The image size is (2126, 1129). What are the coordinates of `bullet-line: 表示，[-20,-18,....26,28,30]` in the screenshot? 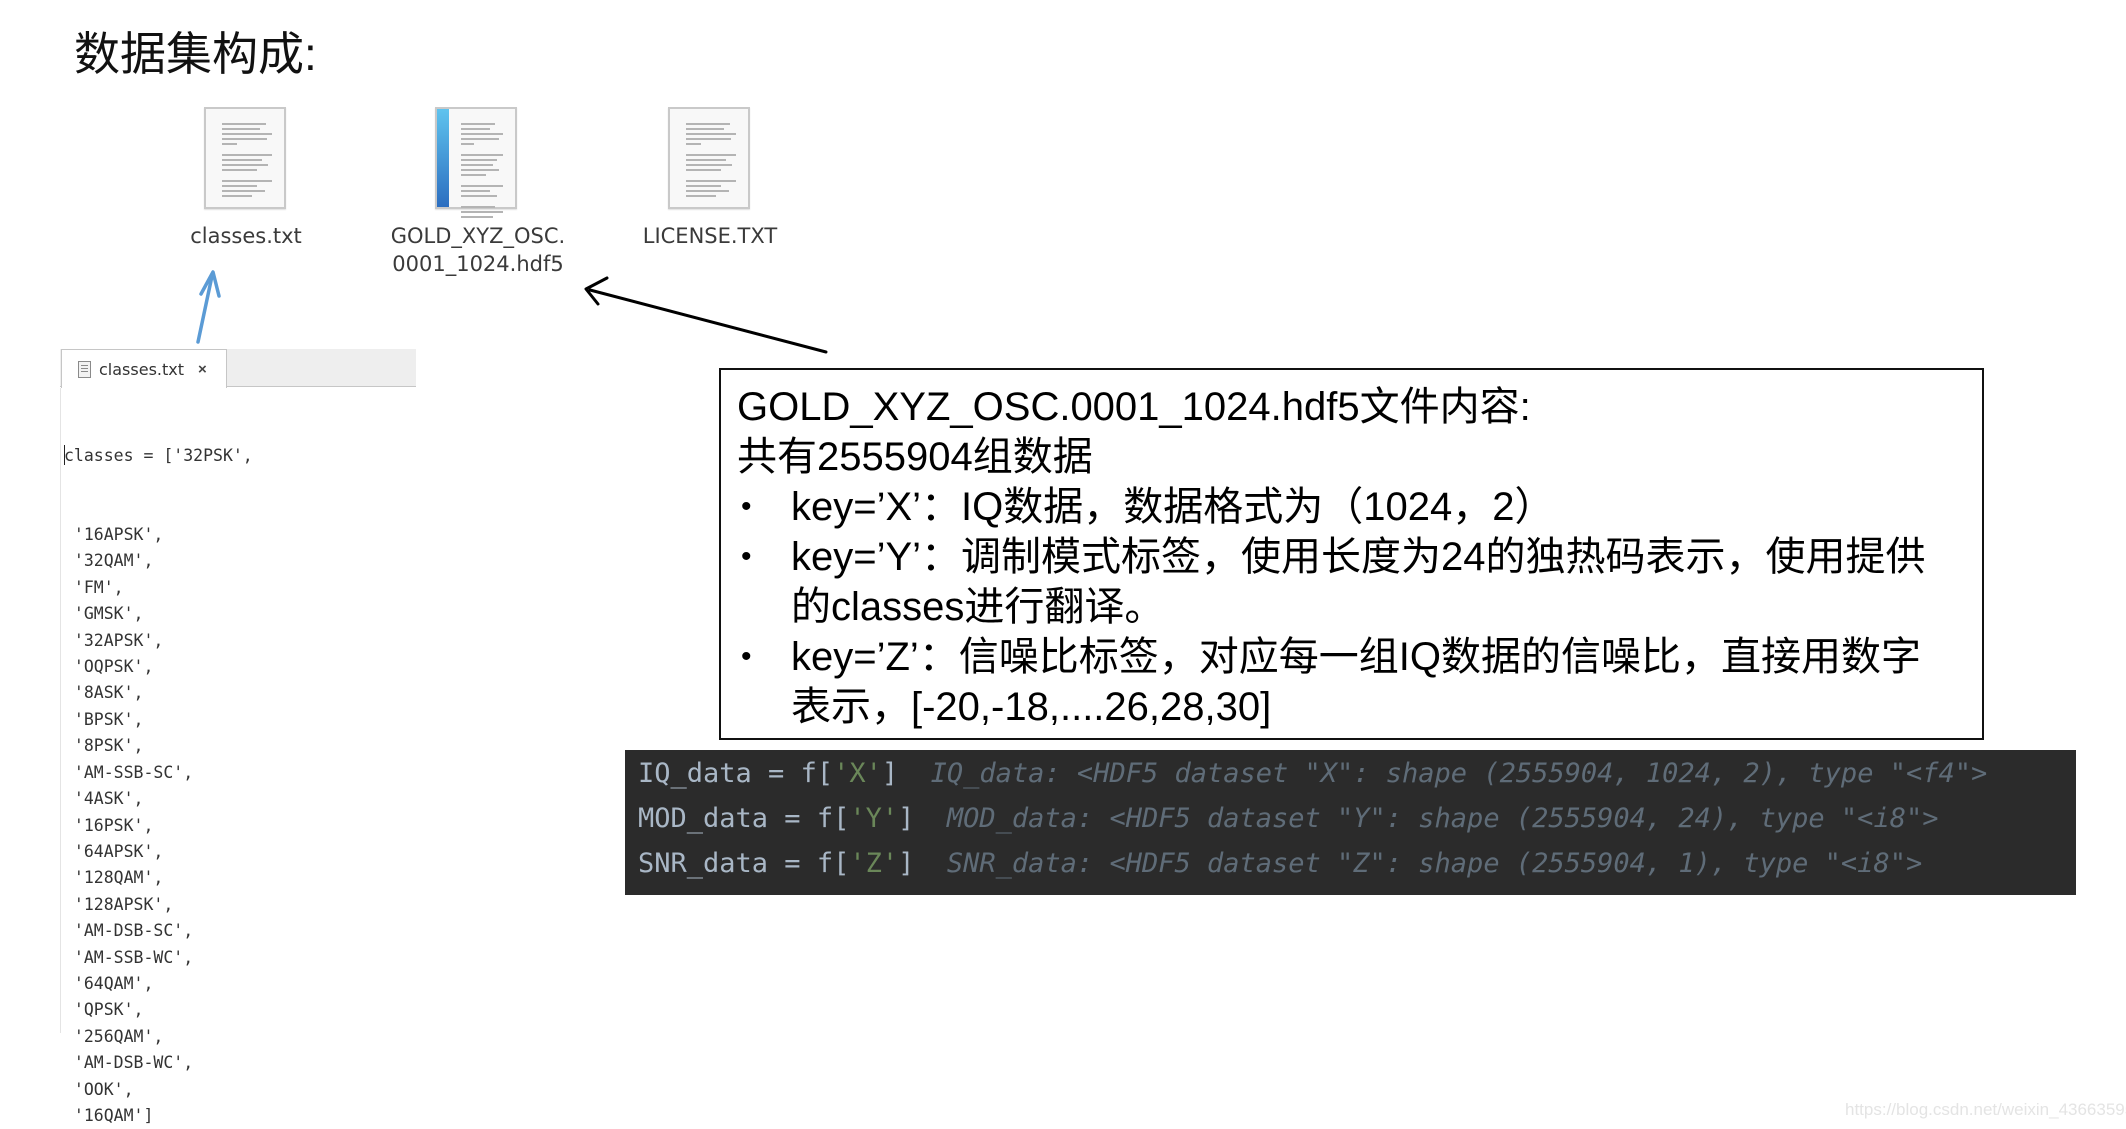 It's located at (1031, 707).